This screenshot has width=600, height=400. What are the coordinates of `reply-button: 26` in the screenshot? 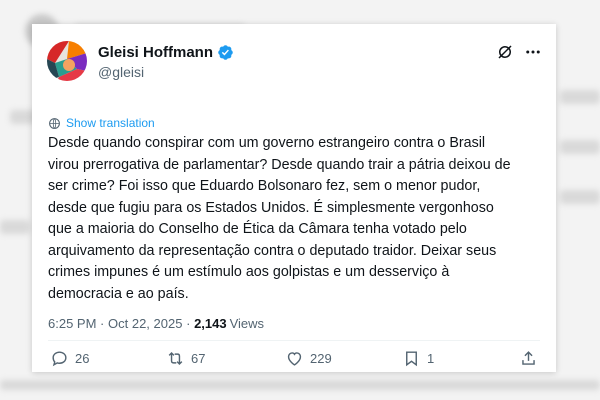 It's located at (69, 358).